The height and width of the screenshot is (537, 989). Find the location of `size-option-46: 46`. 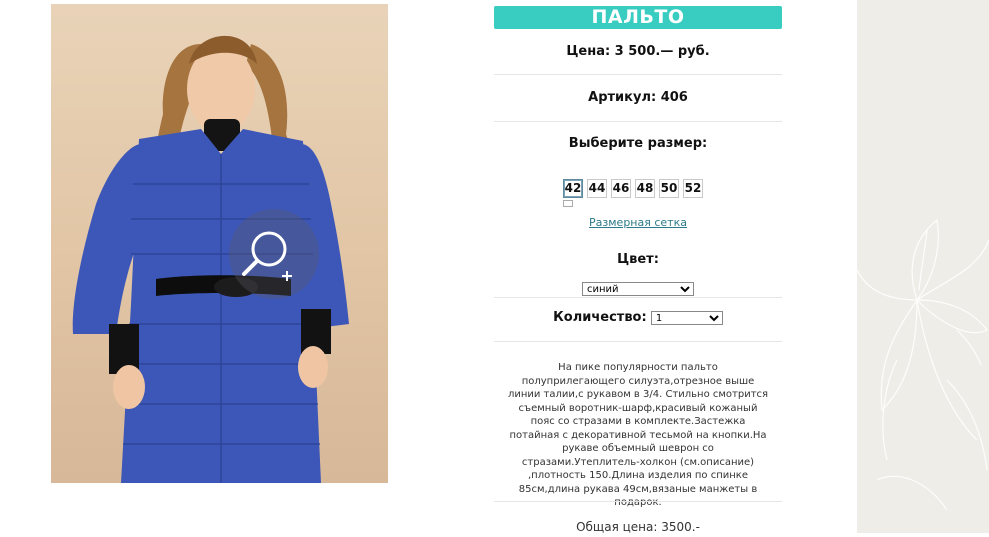

size-option-46: 46 is located at coordinates (621, 188).